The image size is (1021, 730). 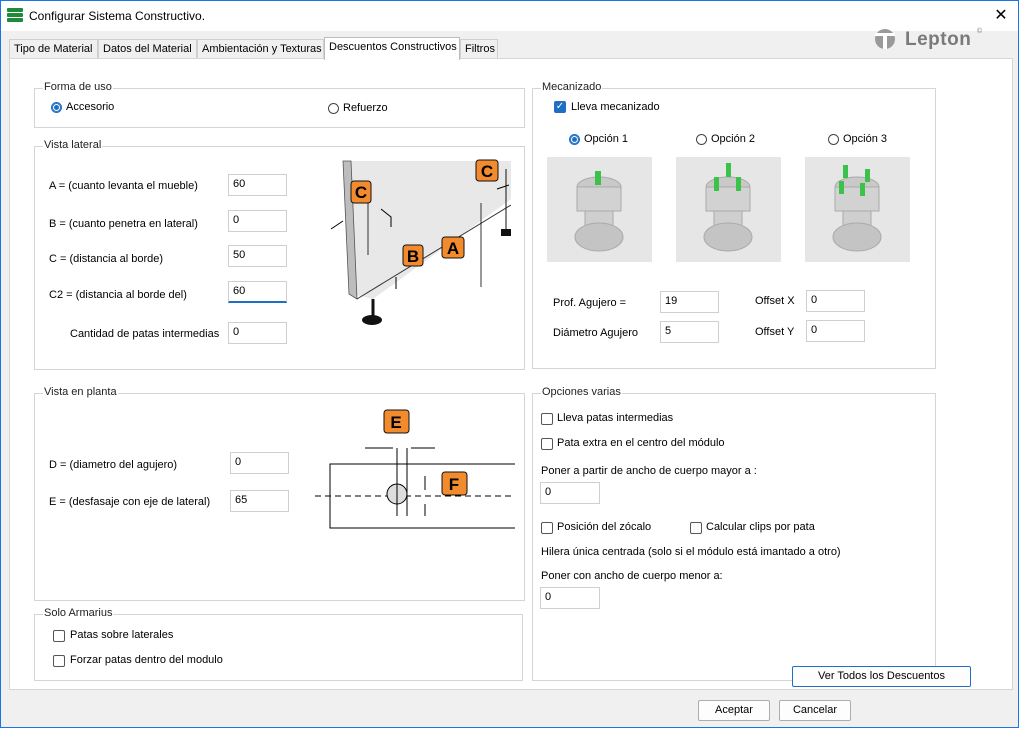 What do you see at coordinates (606, 139) in the screenshot?
I see `label-opcion-1: Opción 1` at bounding box center [606, 139].